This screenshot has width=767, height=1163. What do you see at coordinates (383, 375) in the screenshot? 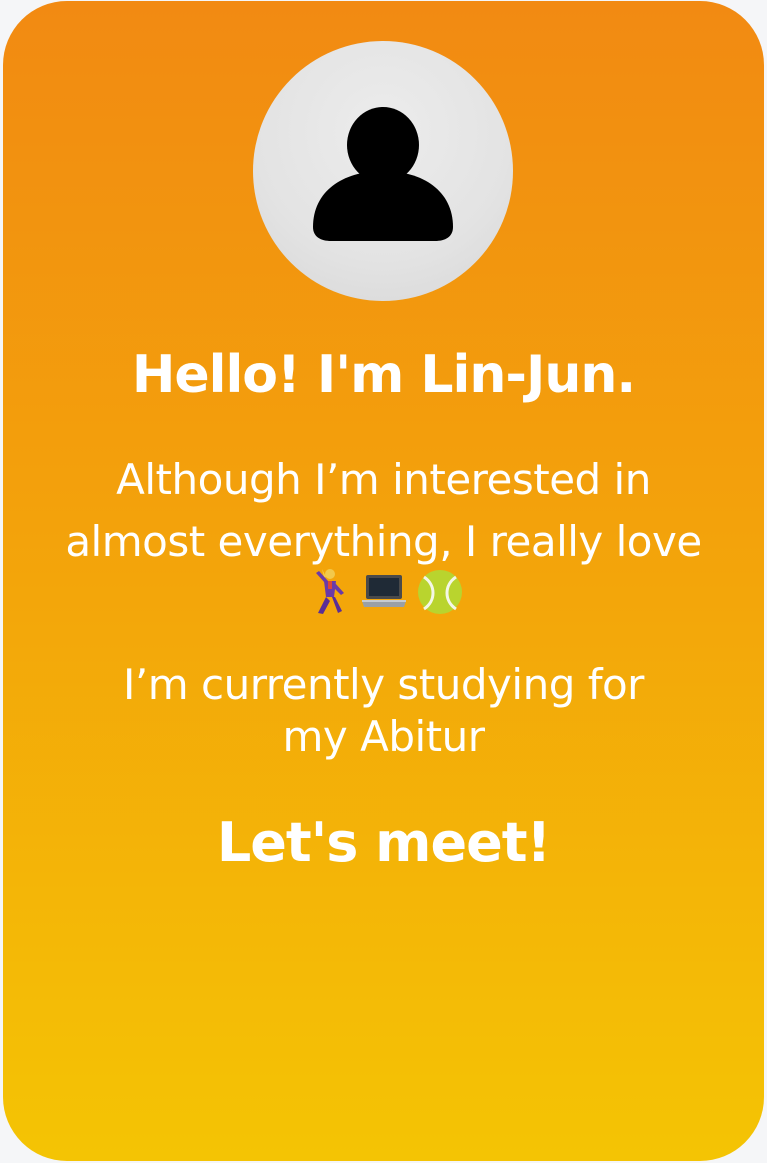
I see `greeting-heading: Hello! I'm Lin-Jun.` at bounding box center [383, 375].